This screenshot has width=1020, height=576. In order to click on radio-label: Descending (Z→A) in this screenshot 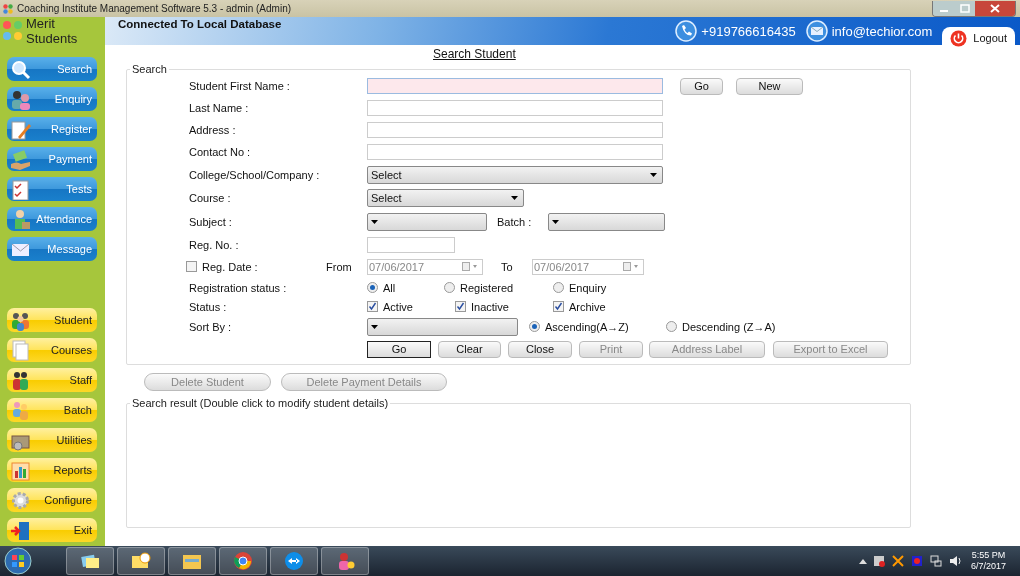, I will do `click(729, 326)`.